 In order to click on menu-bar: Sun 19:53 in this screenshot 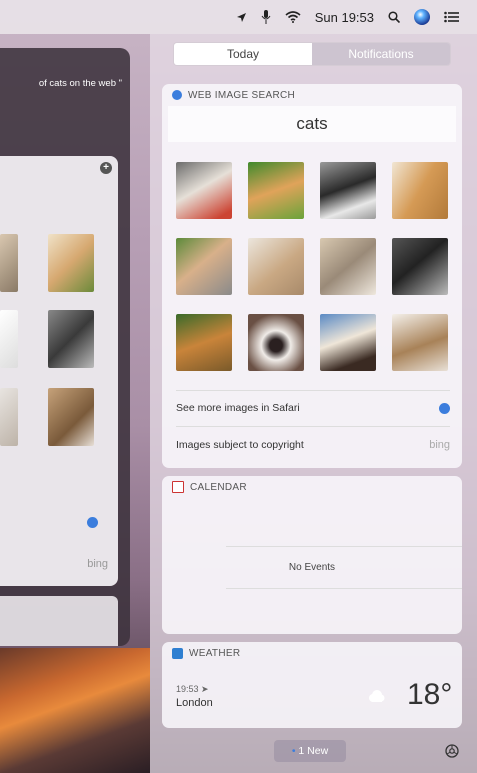, I will do `click(238, 17)`.